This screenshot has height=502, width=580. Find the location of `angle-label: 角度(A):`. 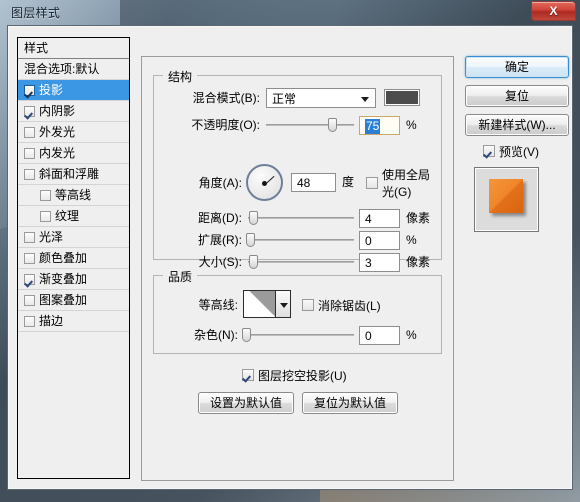

angle-label: 角度(A): is located at coordinates (220, 183).